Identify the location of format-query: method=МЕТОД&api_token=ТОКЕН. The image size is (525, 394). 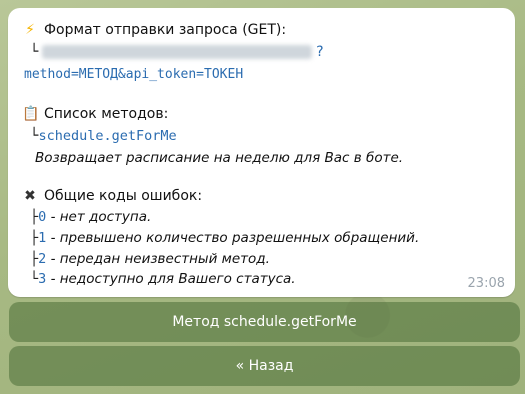
(134, 74).